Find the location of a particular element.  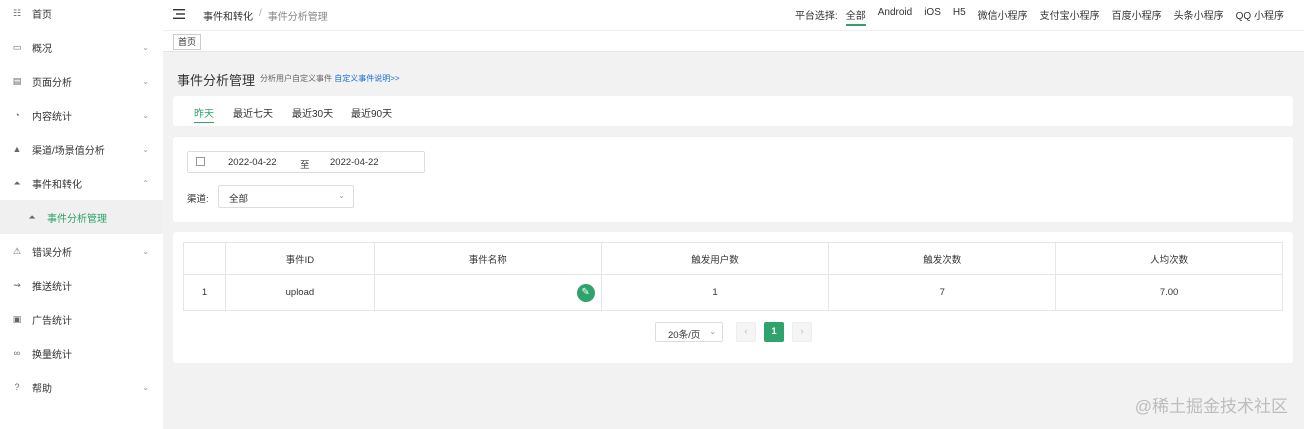

sidebar-item-label: 首页 is located at coordinates (42, 15).